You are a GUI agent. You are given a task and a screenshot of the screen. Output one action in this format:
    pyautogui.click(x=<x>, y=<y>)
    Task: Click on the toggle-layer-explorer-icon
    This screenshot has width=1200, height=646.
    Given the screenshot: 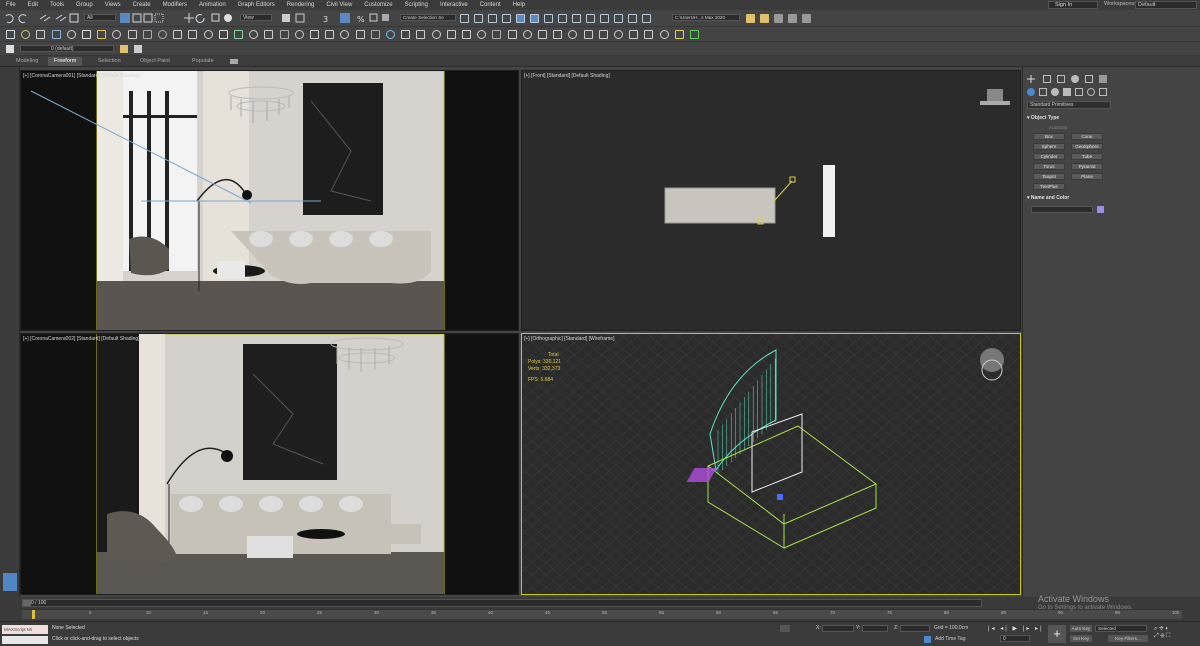 What is the action you would take?
    pyautogui.click(x=520, y=18)
    